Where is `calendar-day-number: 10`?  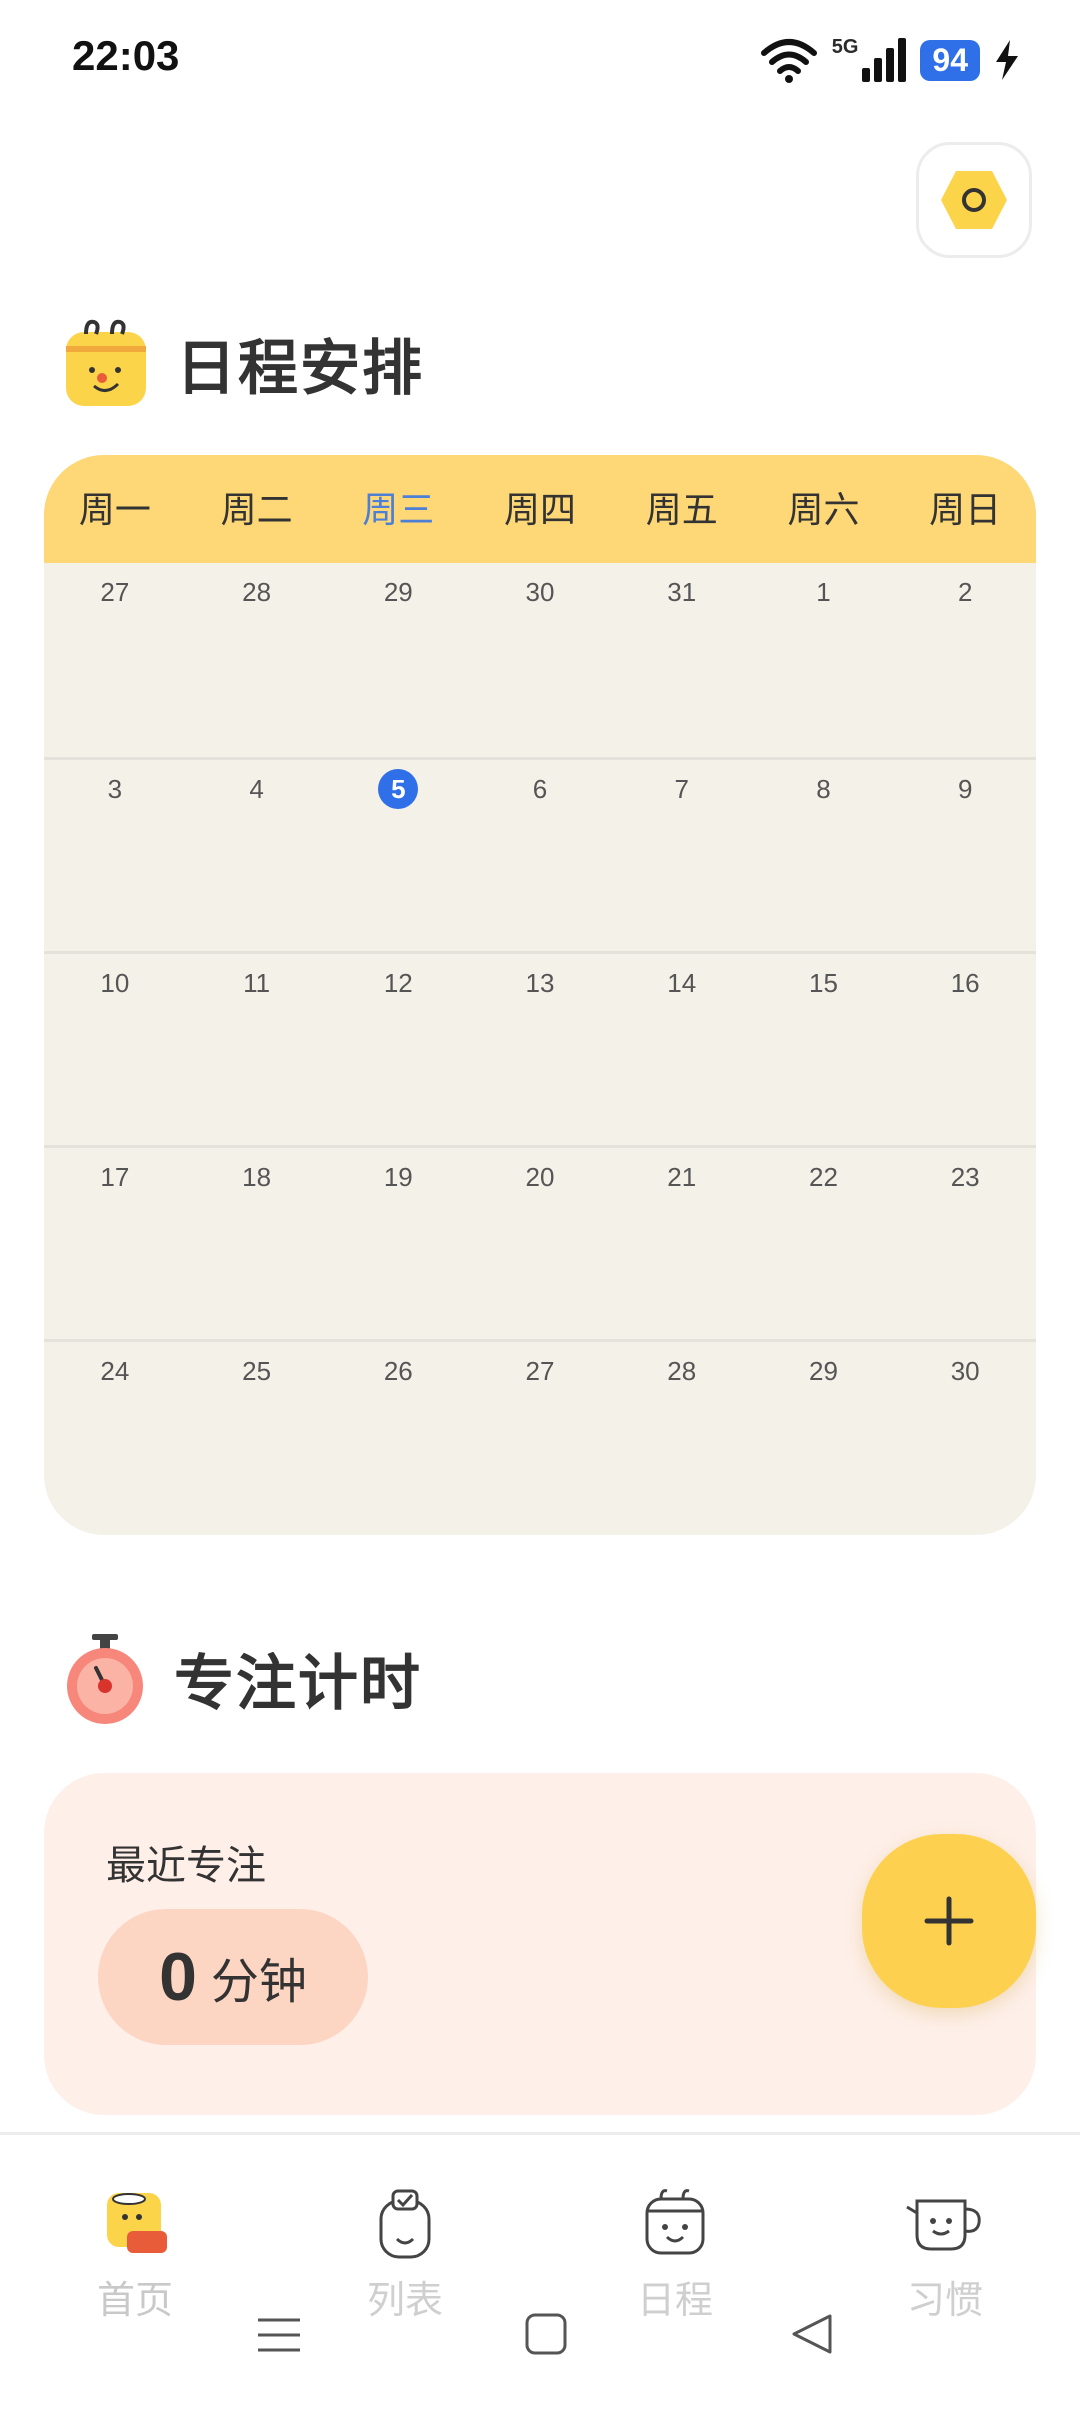
calendar-day-number: 10 is located at coordinates (115, 983).